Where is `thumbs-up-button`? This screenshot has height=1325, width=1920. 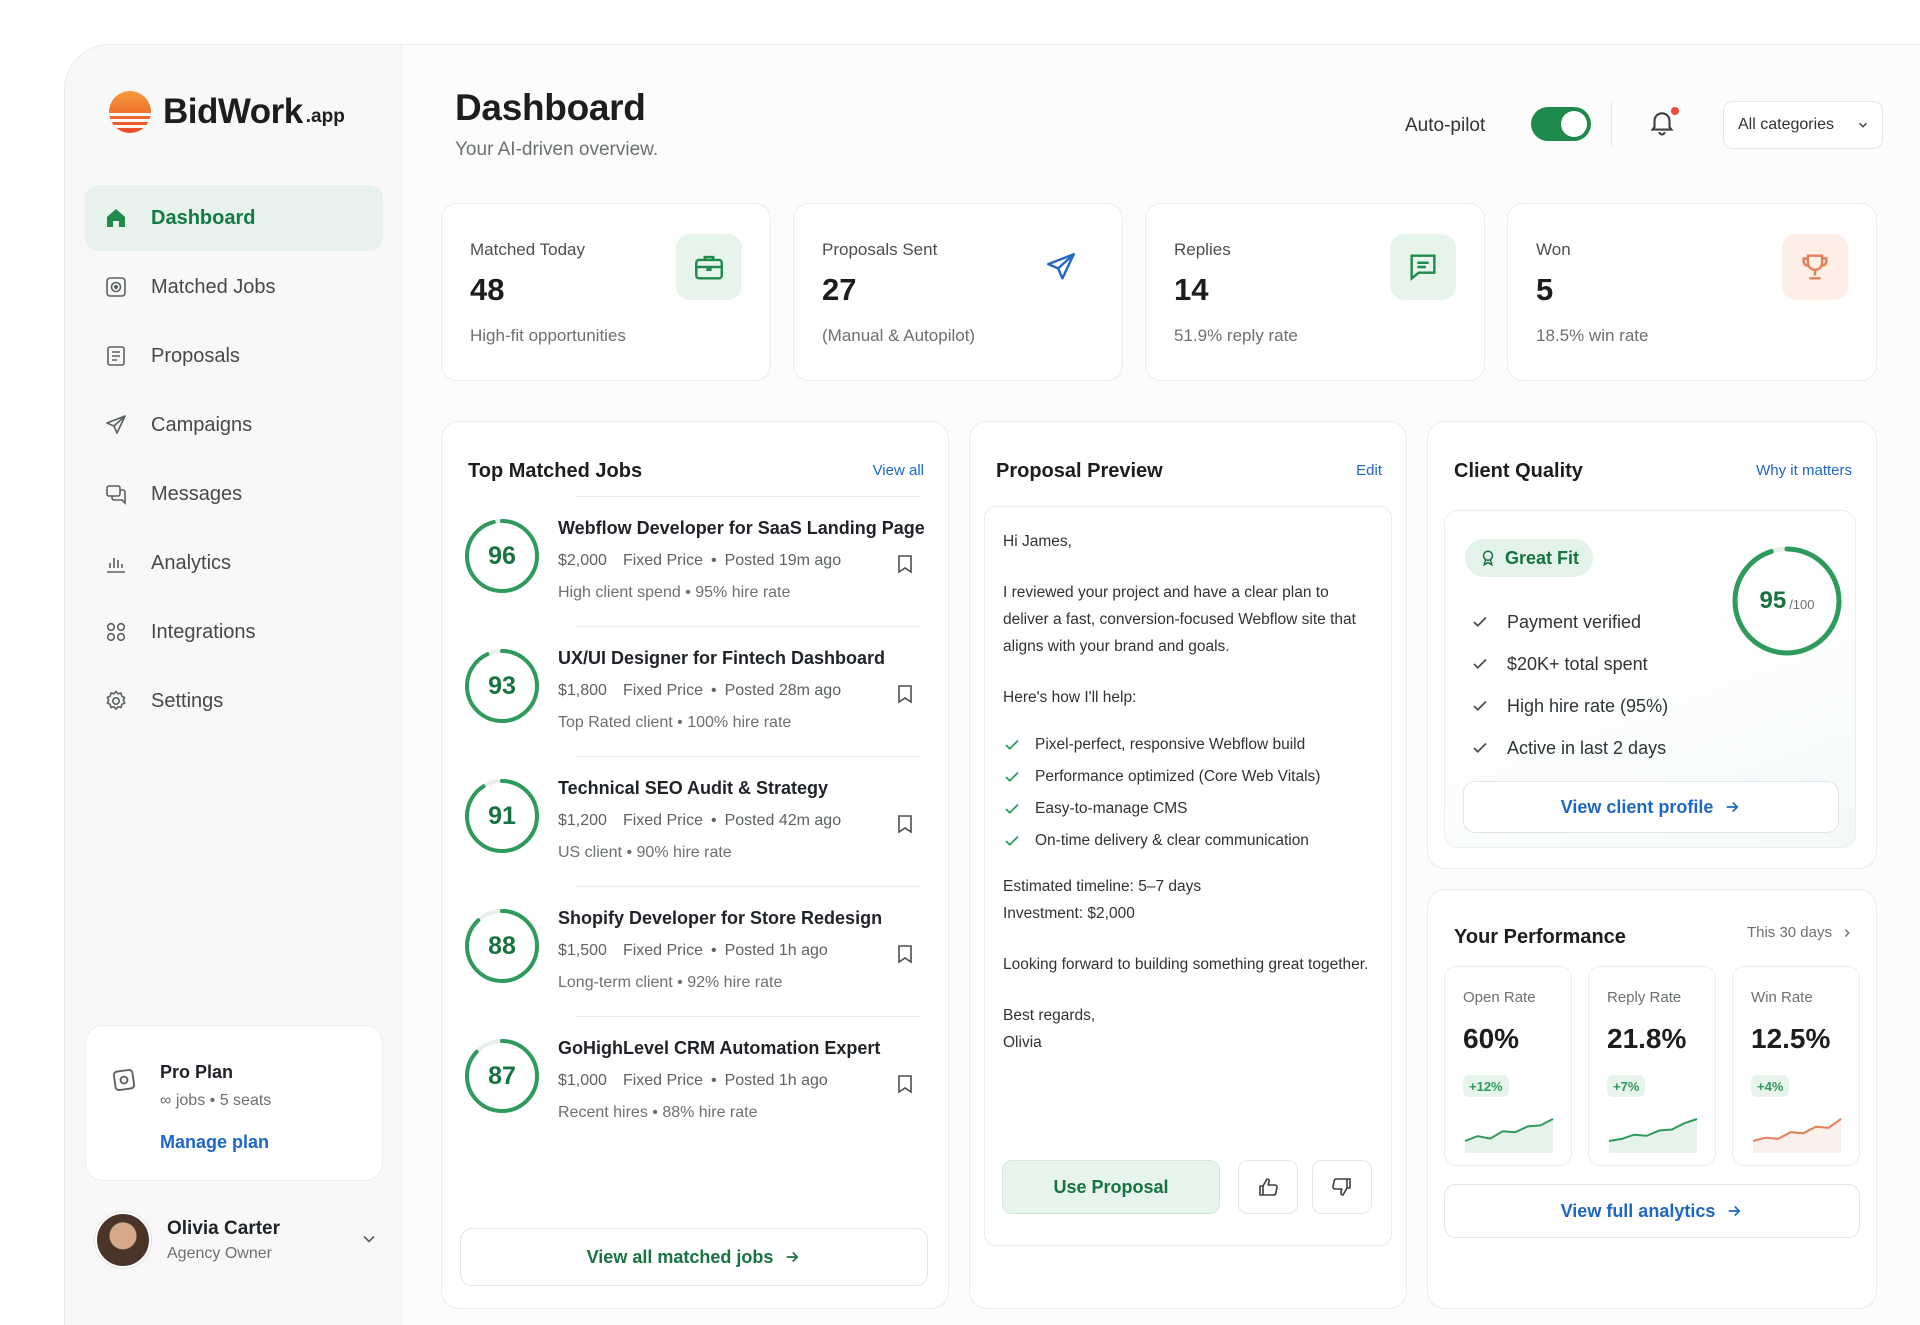
thumbs-up-button is located at coordinates (1268, 1187).